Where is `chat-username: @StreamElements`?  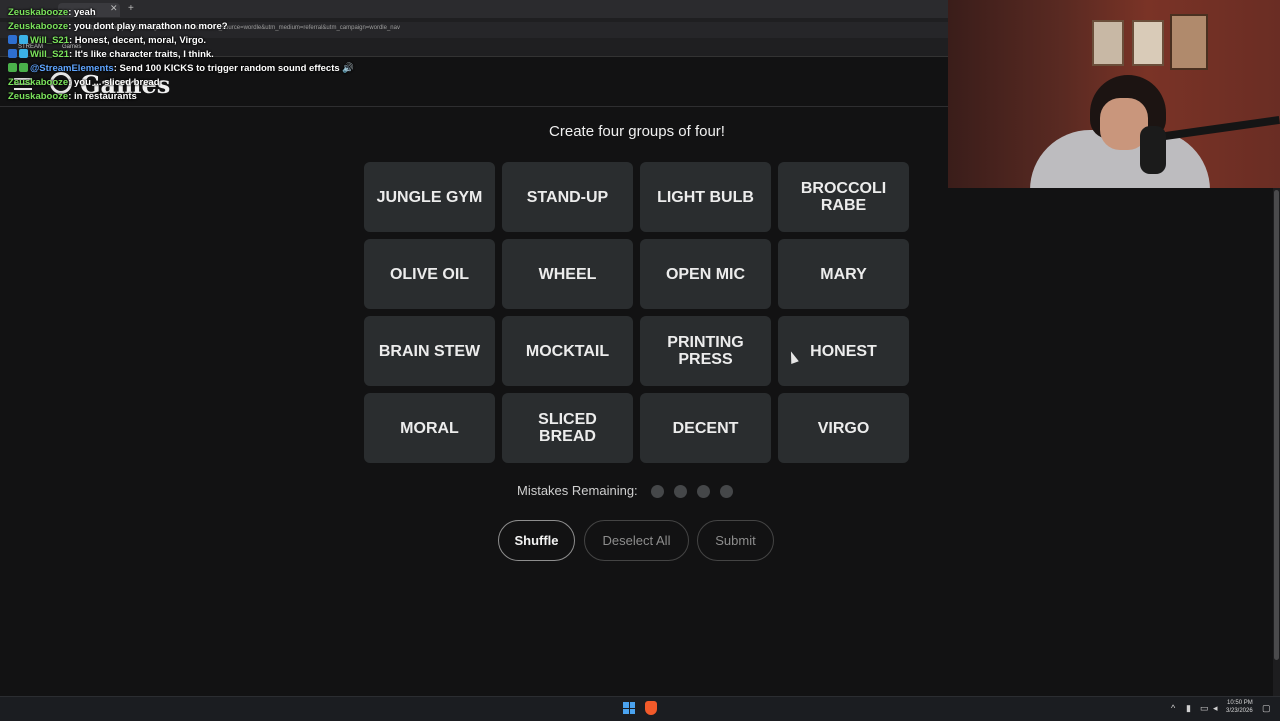
chat-username: @StreamElements is located at coordinates (72, 68).